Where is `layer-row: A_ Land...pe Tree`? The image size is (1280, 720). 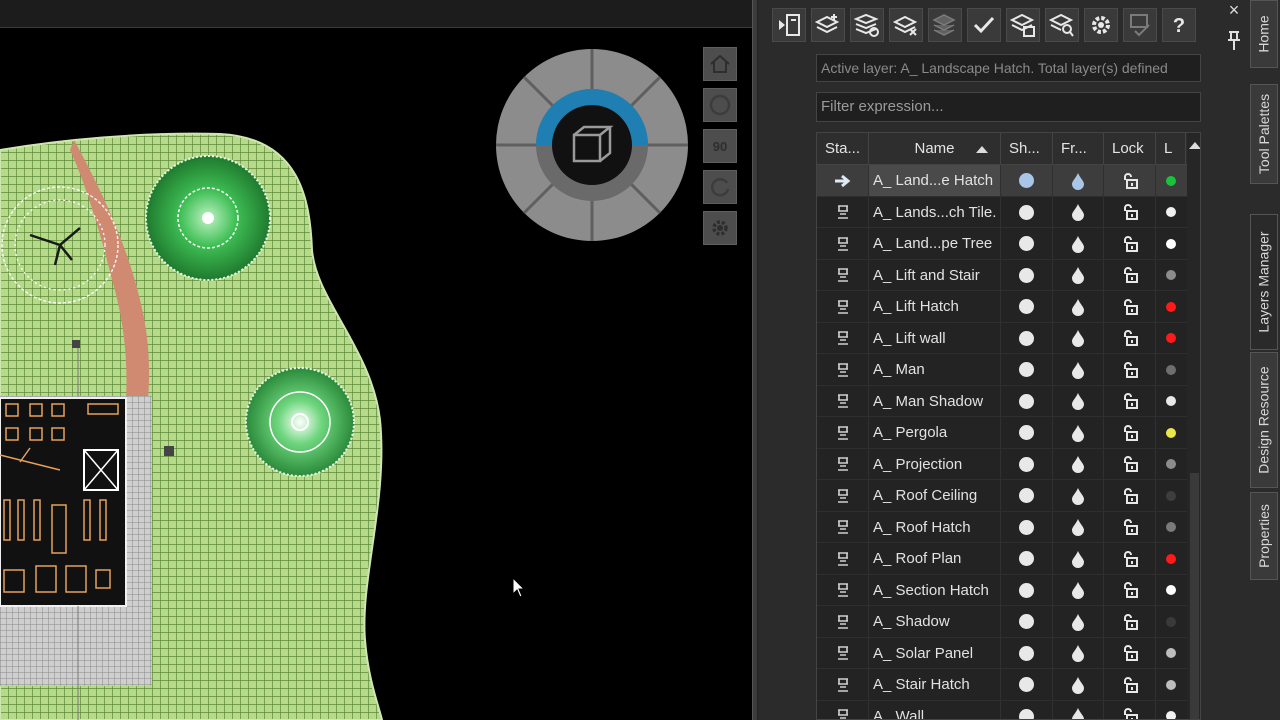
layer-row: A_ Land...pe Tree is located at coordinates (1002, 244).